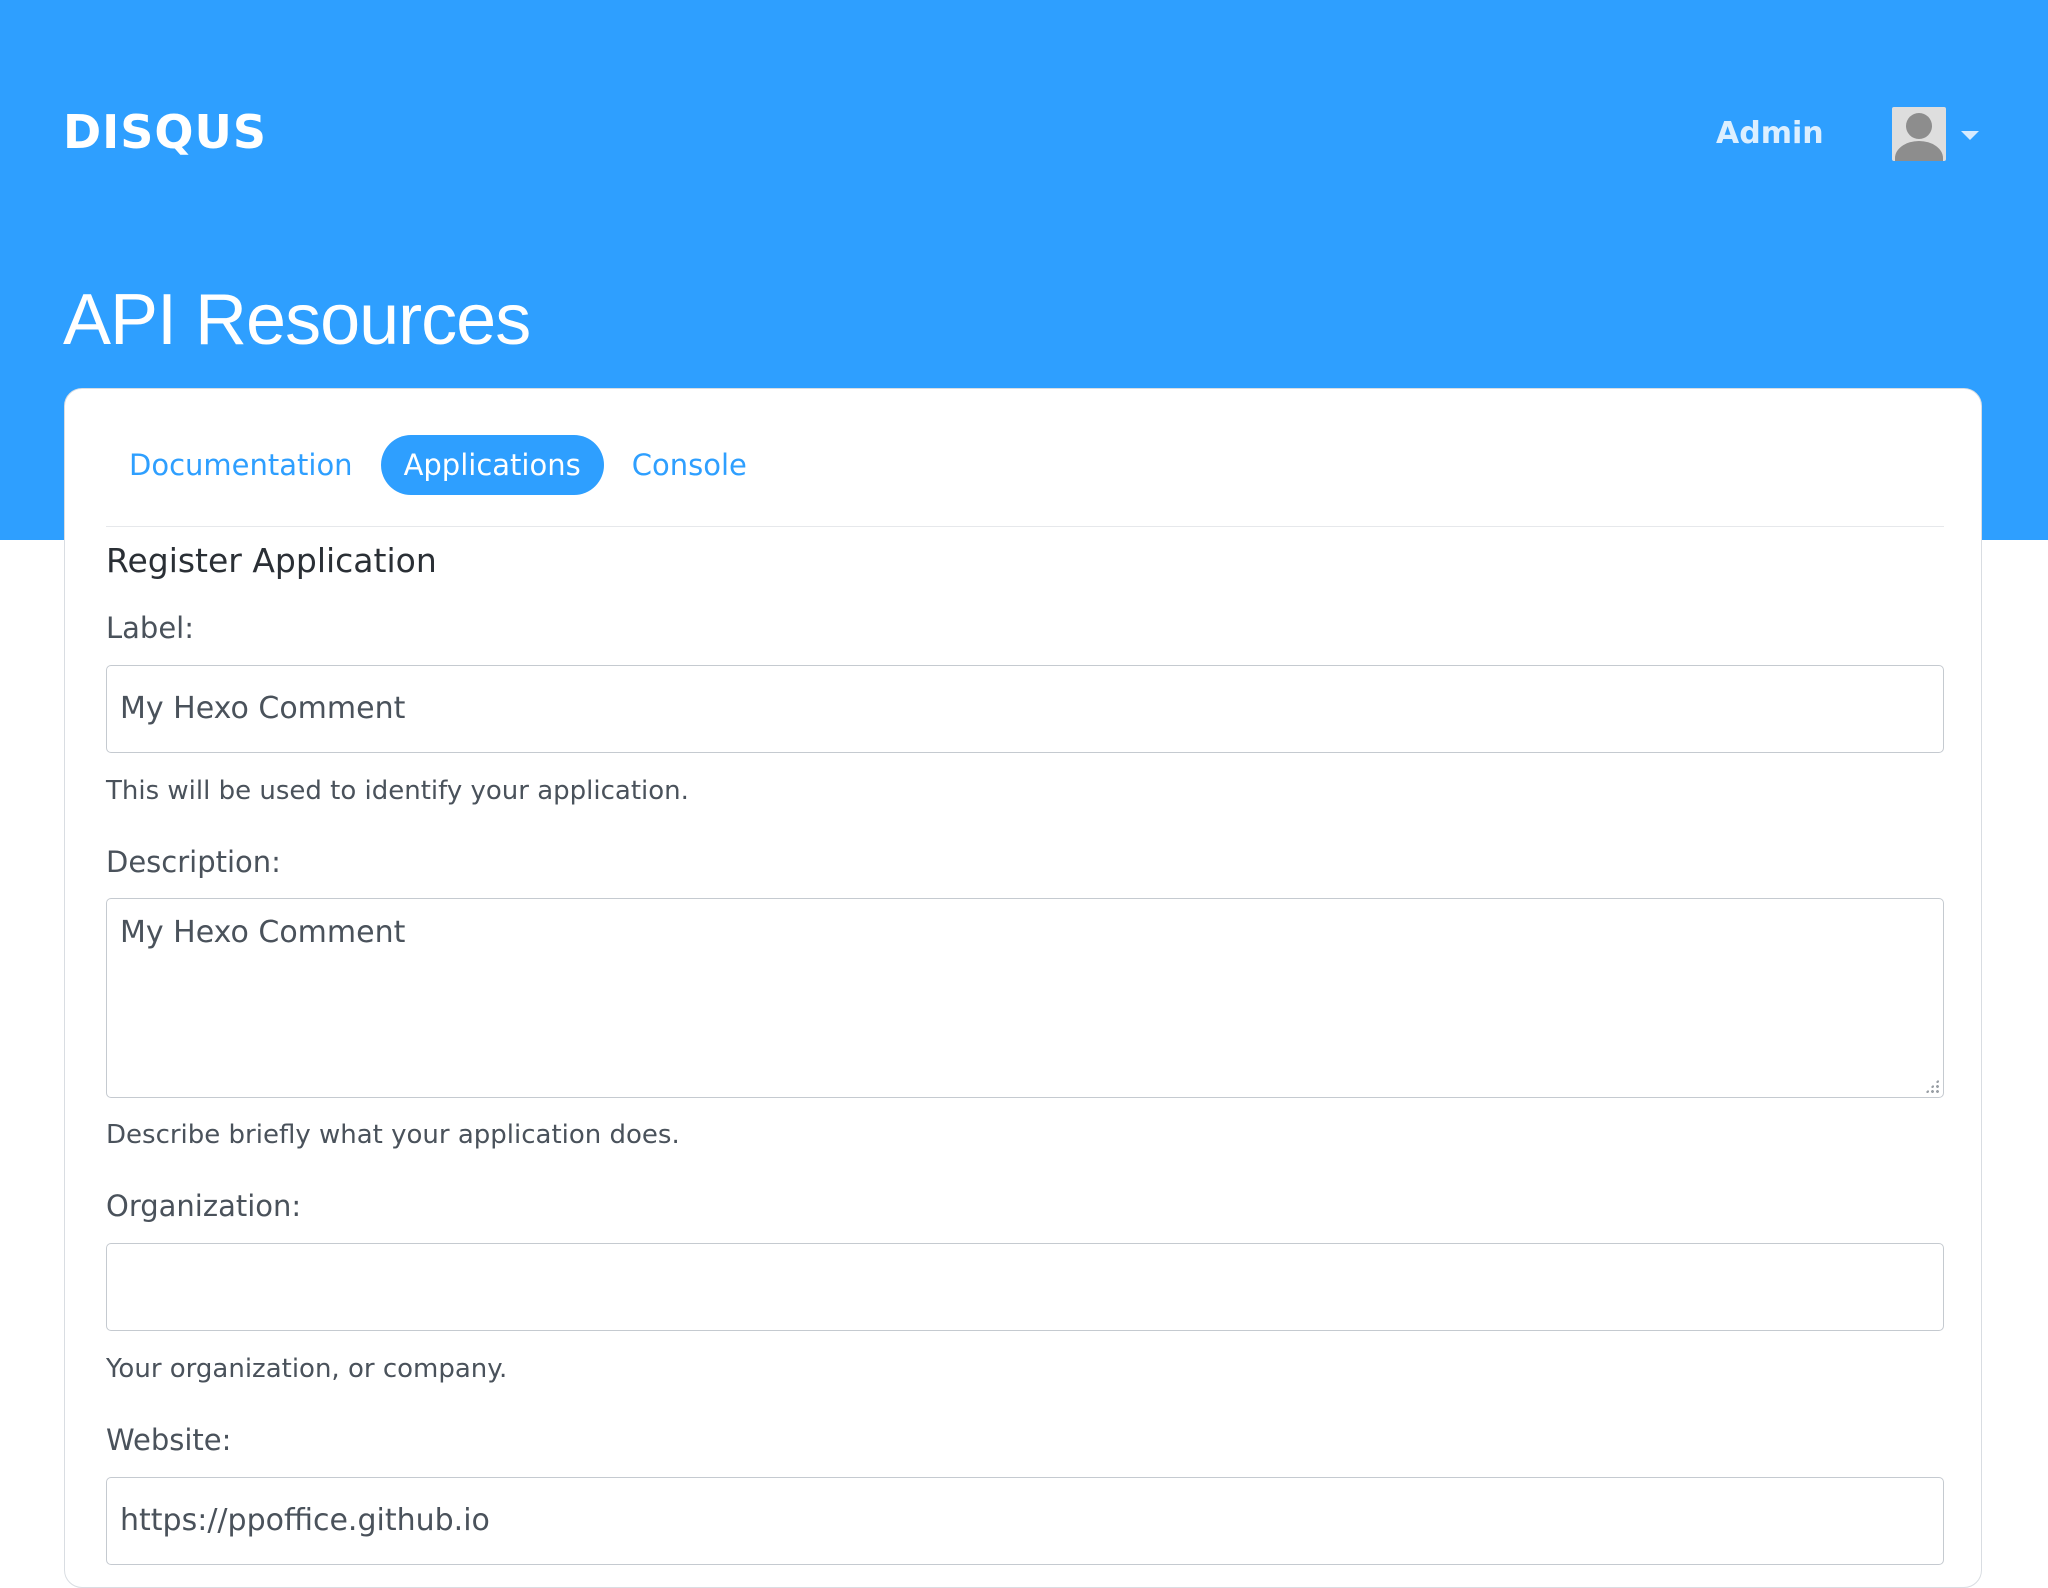  What do you see at coordinates (241, 465) in the screenshot?
I see `tab-documentation: Documentation` at bounding box center [241, 465].